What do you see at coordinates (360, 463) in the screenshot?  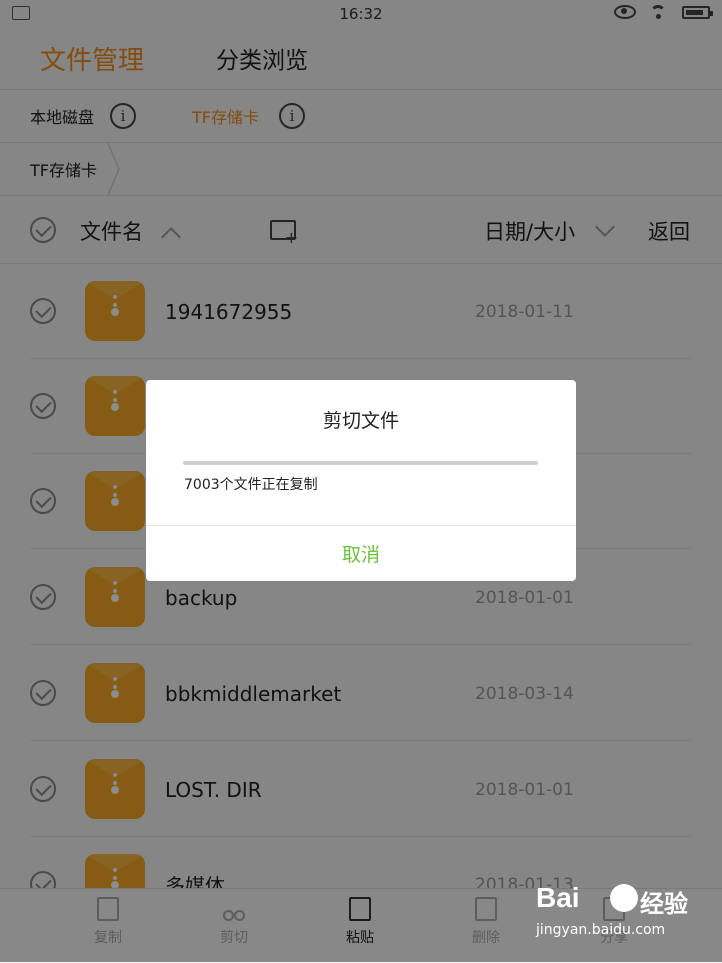 I see `progress-bar` at bounding box center [360, 463].